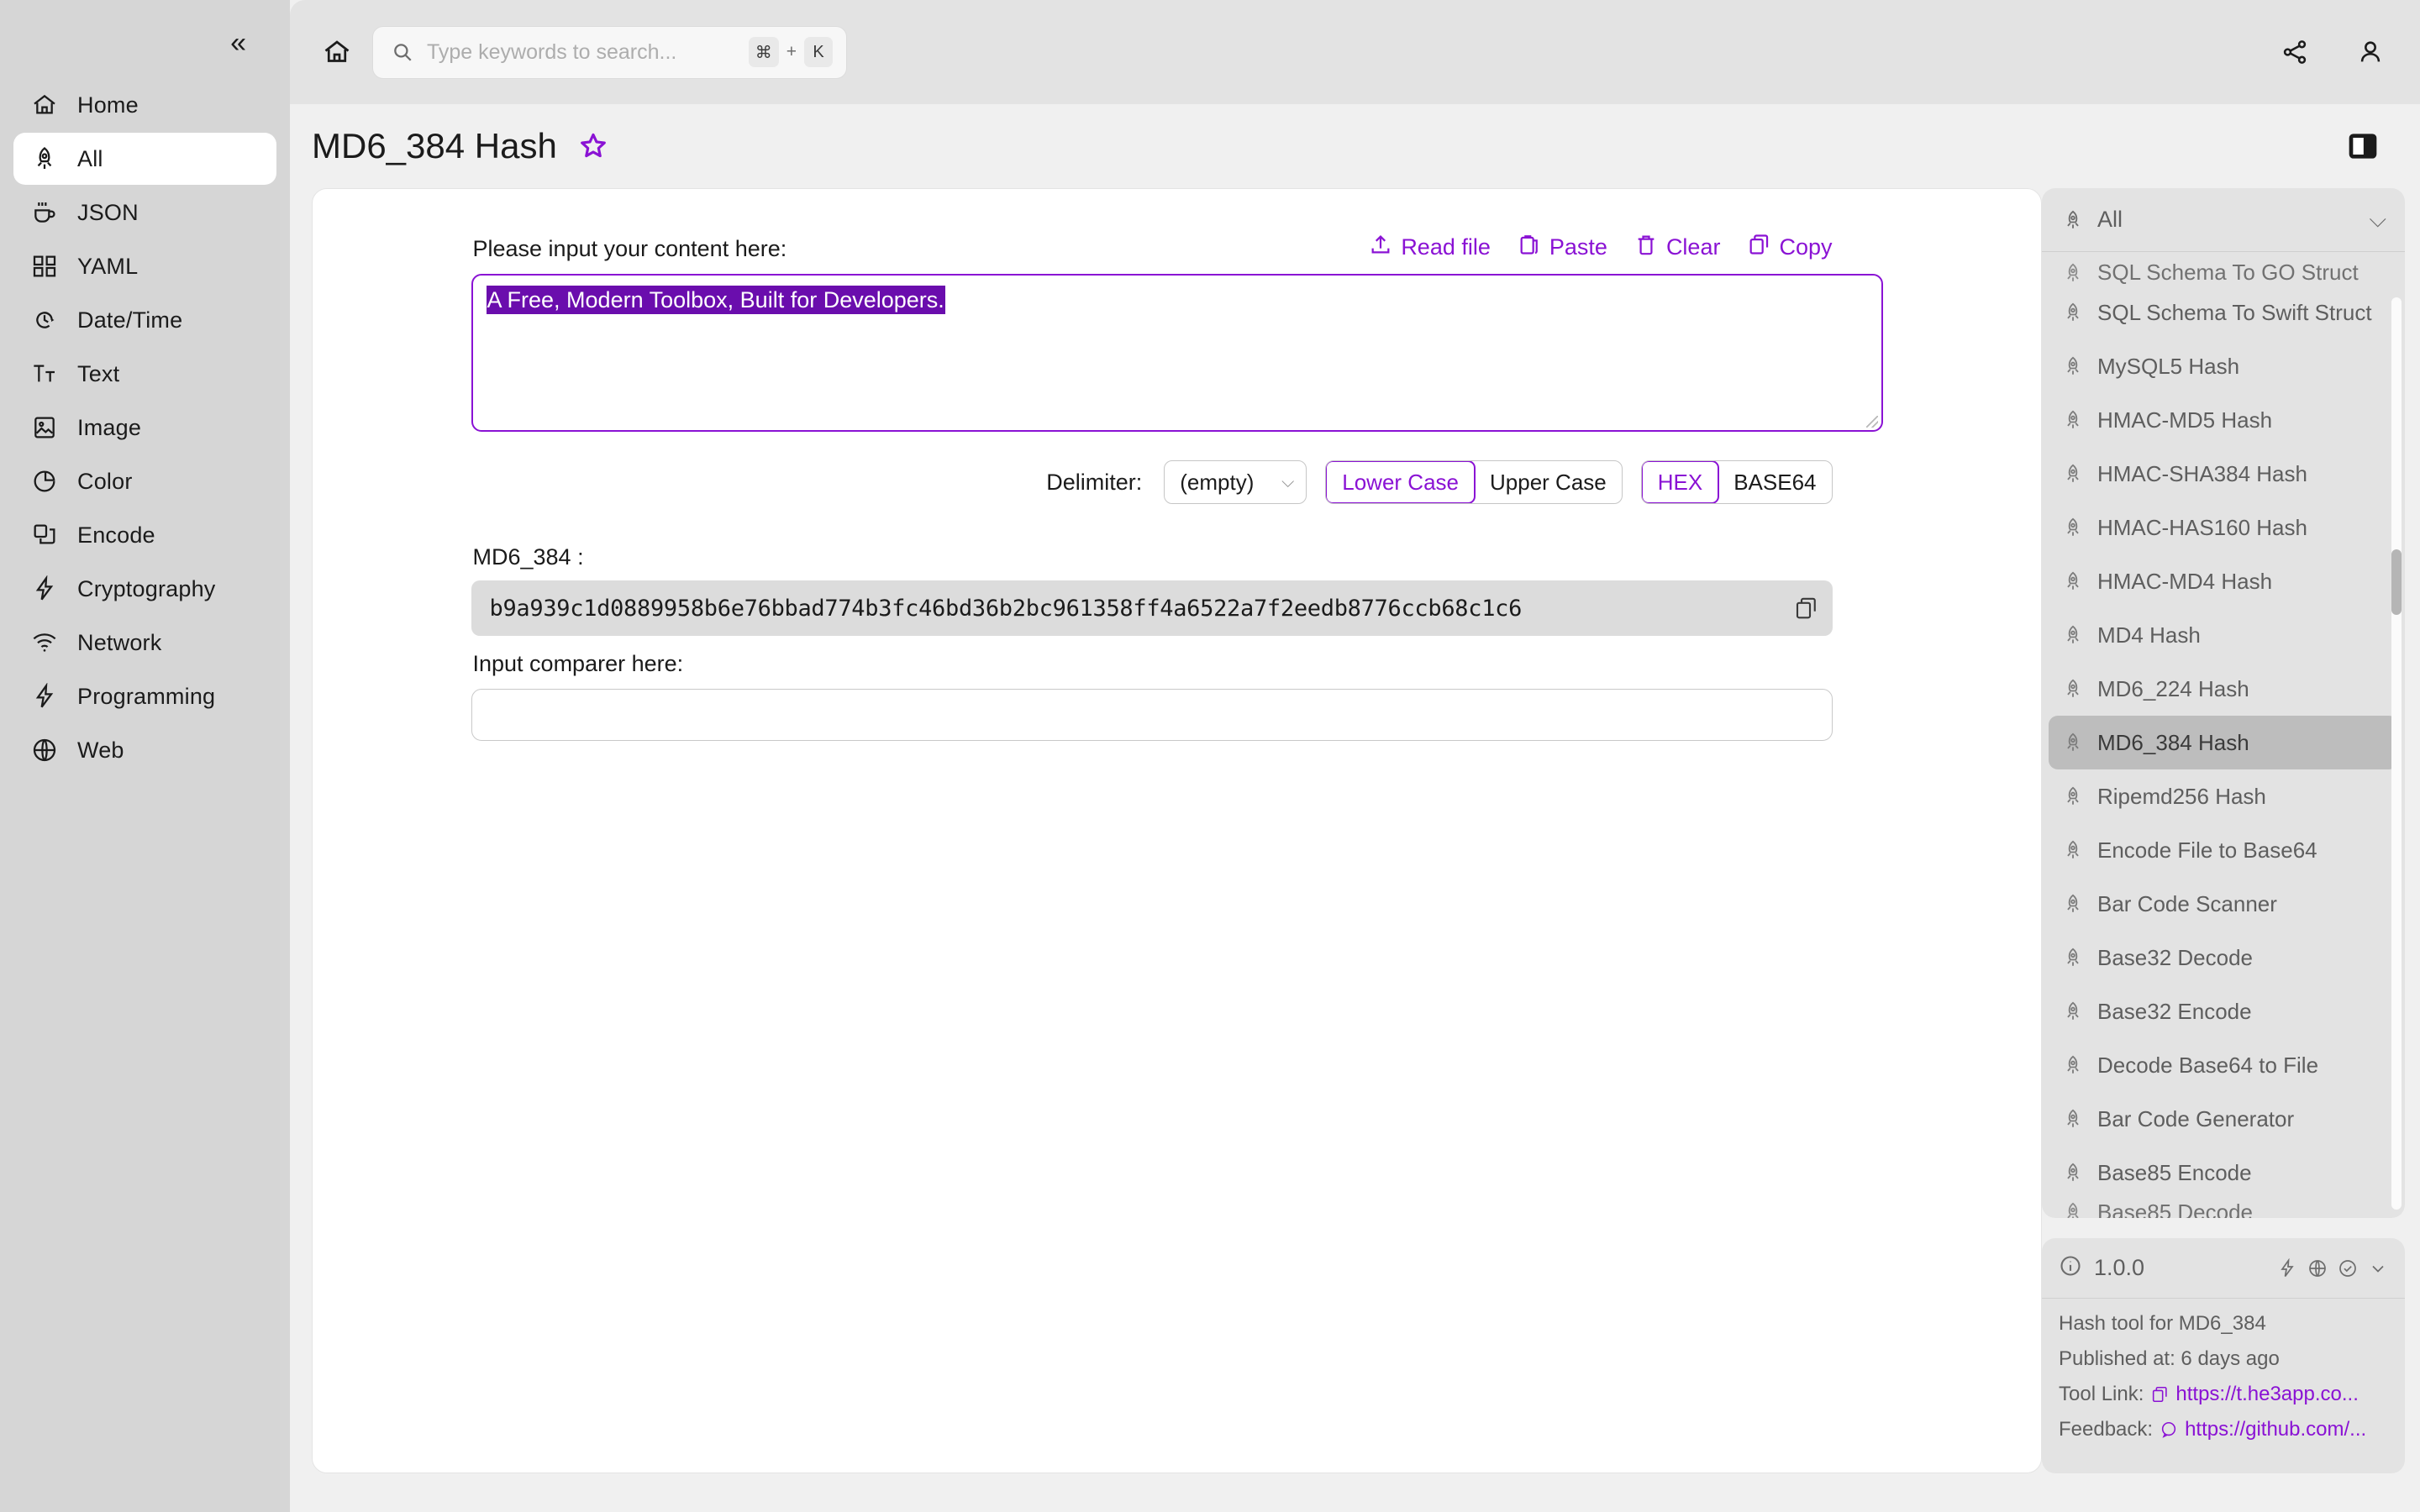 Image resolution: width=2420 pixels, height=1512 pixels. Describe the element at coordinates (609, 52) in the screenshot. I see `search-input: Type keywords to search... ⌘ + K` at that location.